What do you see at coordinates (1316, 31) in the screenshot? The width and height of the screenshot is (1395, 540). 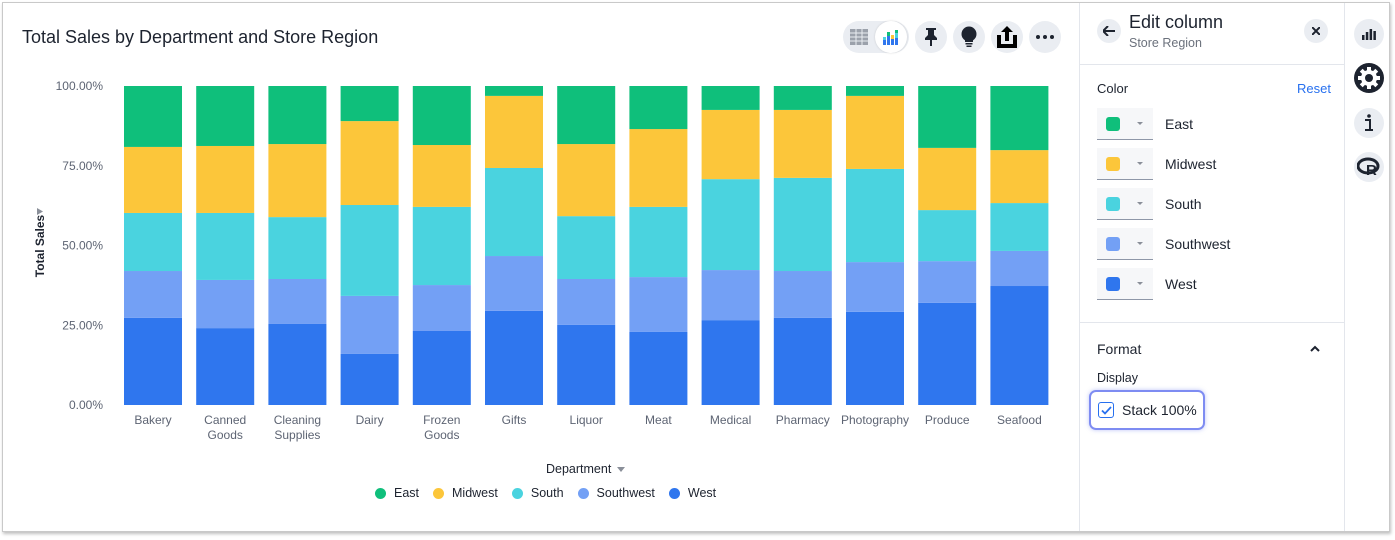 I see `close-button` at bounding box center [1316, 31].